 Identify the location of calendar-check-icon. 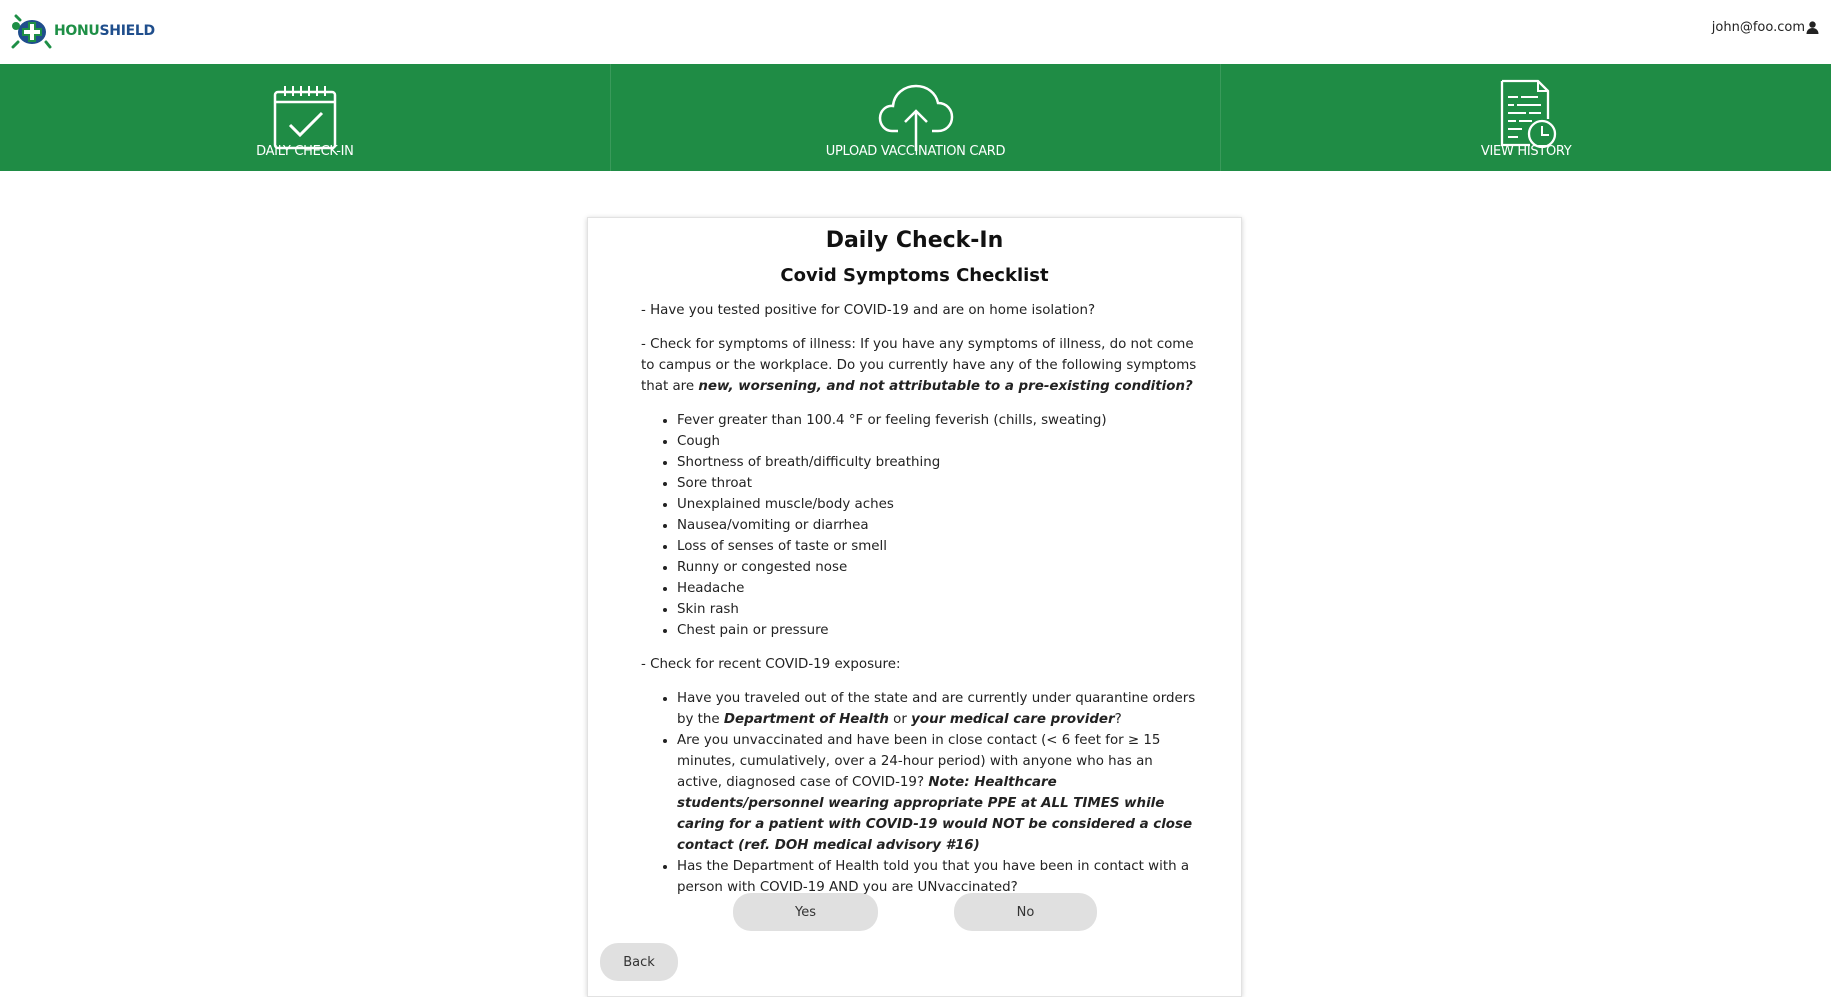
(305, 118).